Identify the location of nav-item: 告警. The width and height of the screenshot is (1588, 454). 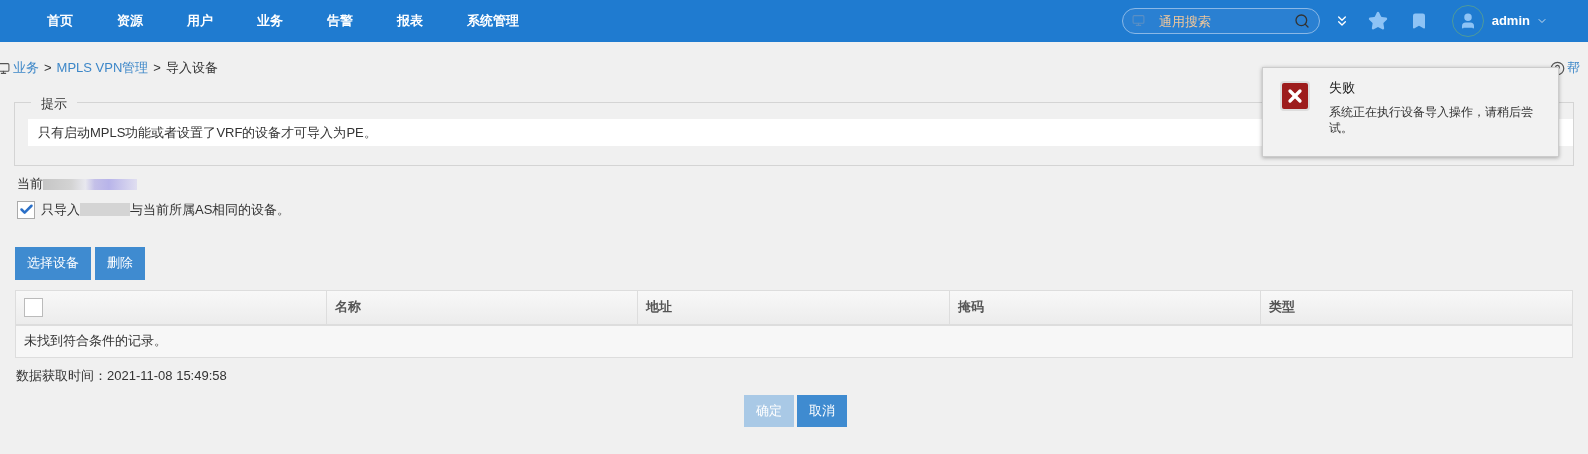
(340, 21).